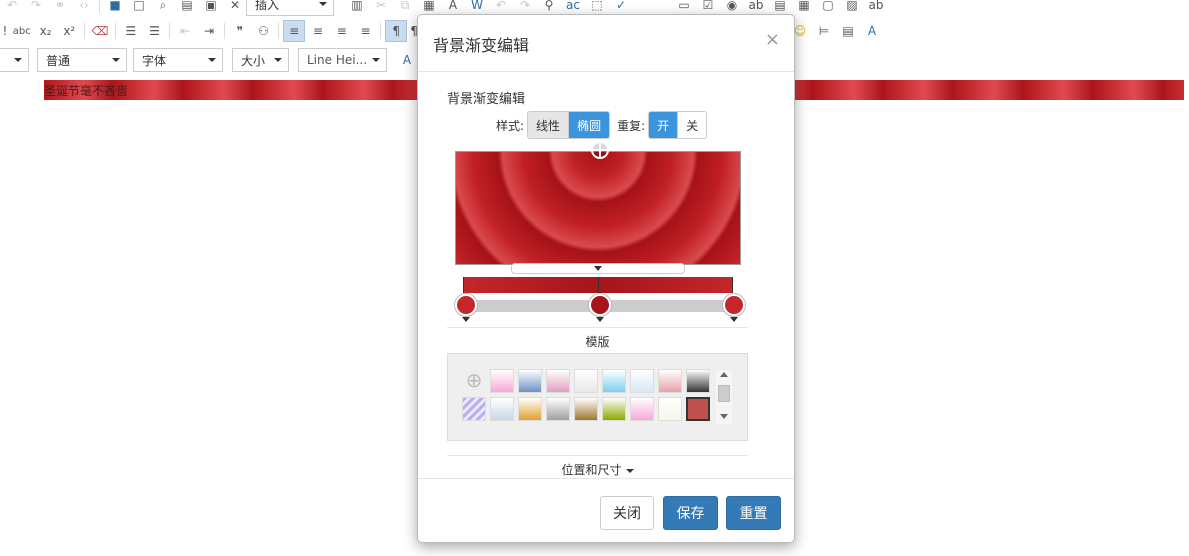  What do you see at coordinates (82, 60) in the screenshot?
I see `paragraph-format-select: 普通` at bounding box center [82, 60].